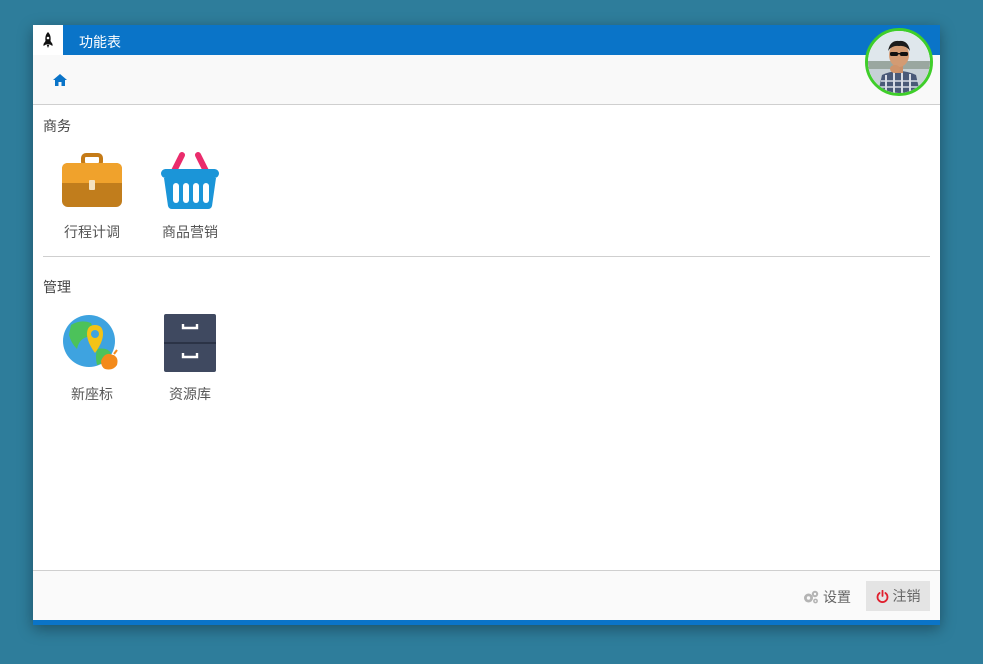  I want to click on settings-button: 设置, so click(827, 597).